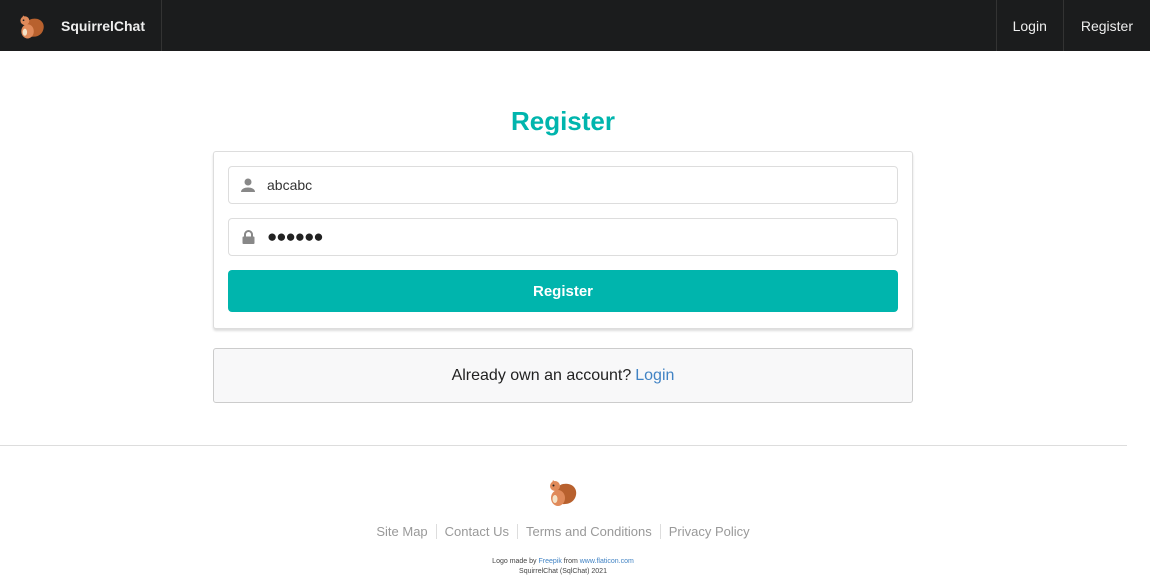 This screenshot has height=586, width=1150. What do you see at coordinates (563, 571) in the screenshot?
I see `copyright: SquirrelChat (SqlChat) 2021` at bounding box center [563, 571].